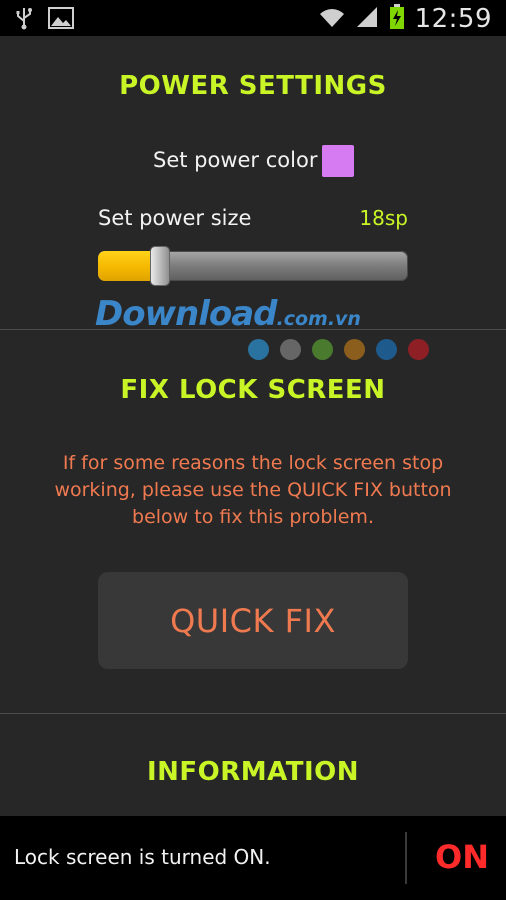 The image size is (506, 900). I want to click on power-size-slider, so click(253, 266).